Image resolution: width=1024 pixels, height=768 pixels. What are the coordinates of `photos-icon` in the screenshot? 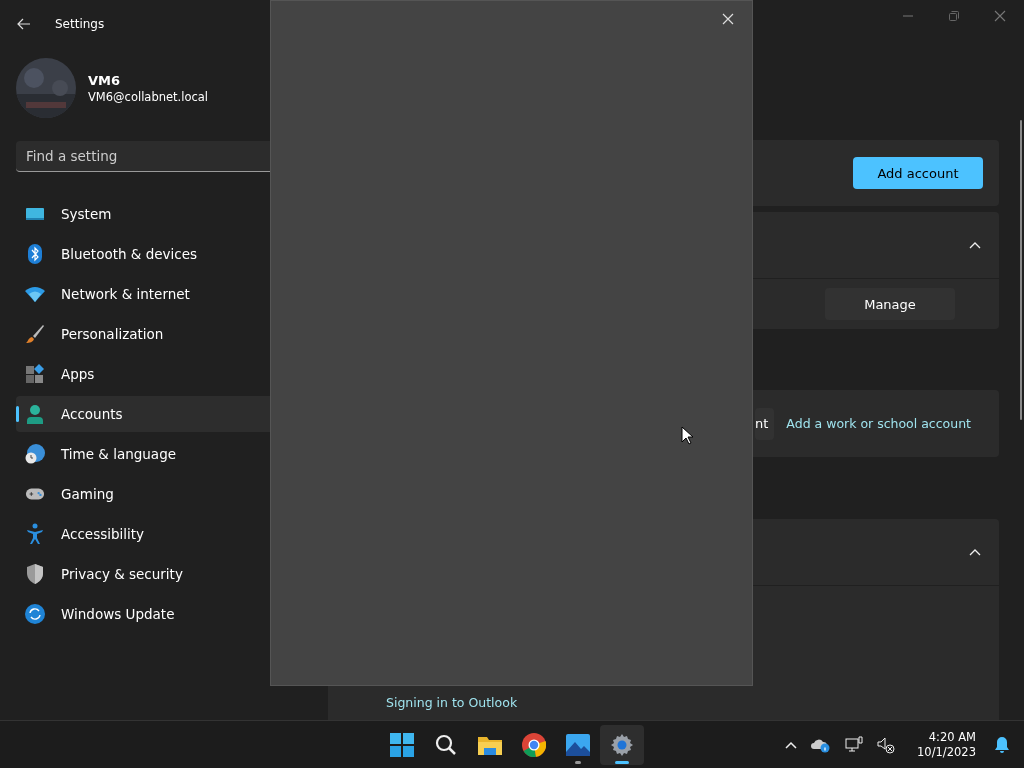 It's located at (578, 744).